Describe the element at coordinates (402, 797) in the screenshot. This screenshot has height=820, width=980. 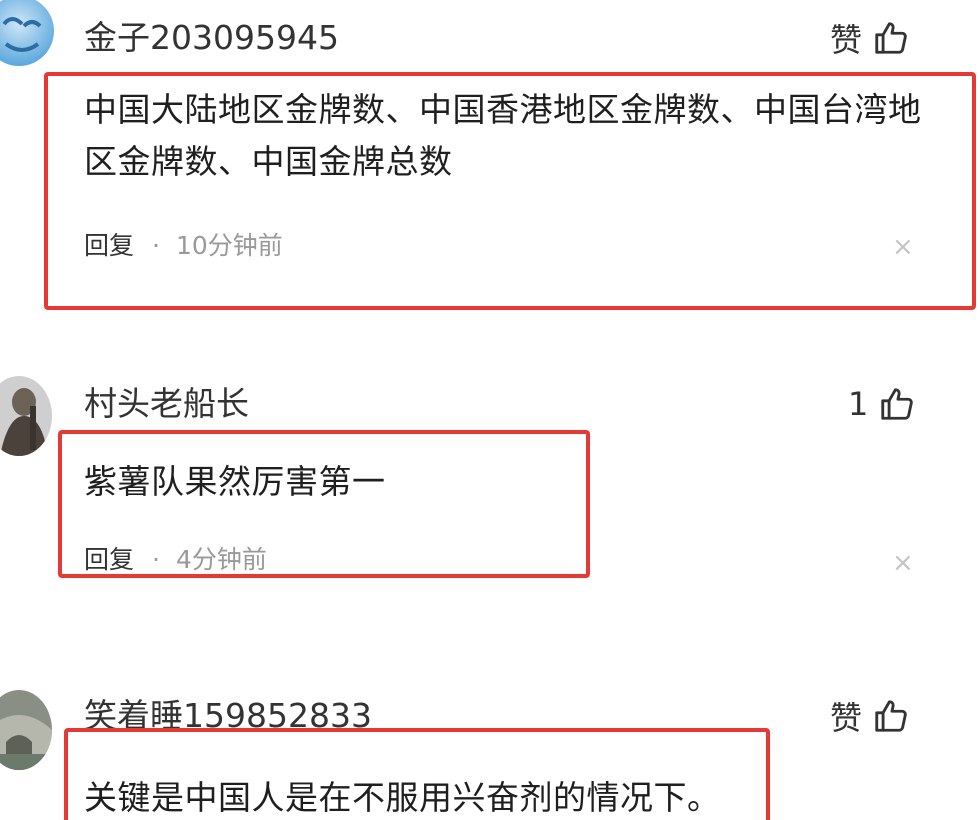
I see `comment-text: 关键是中国人是在不服用兴奋剂的情况下。` at that location.